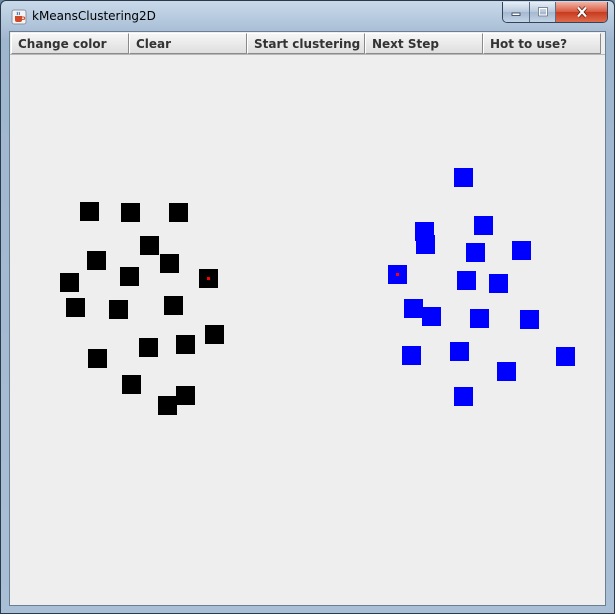 The height and width of the screenshot is (614, 615). I want to click on minimize-icon, so click(516, 14).